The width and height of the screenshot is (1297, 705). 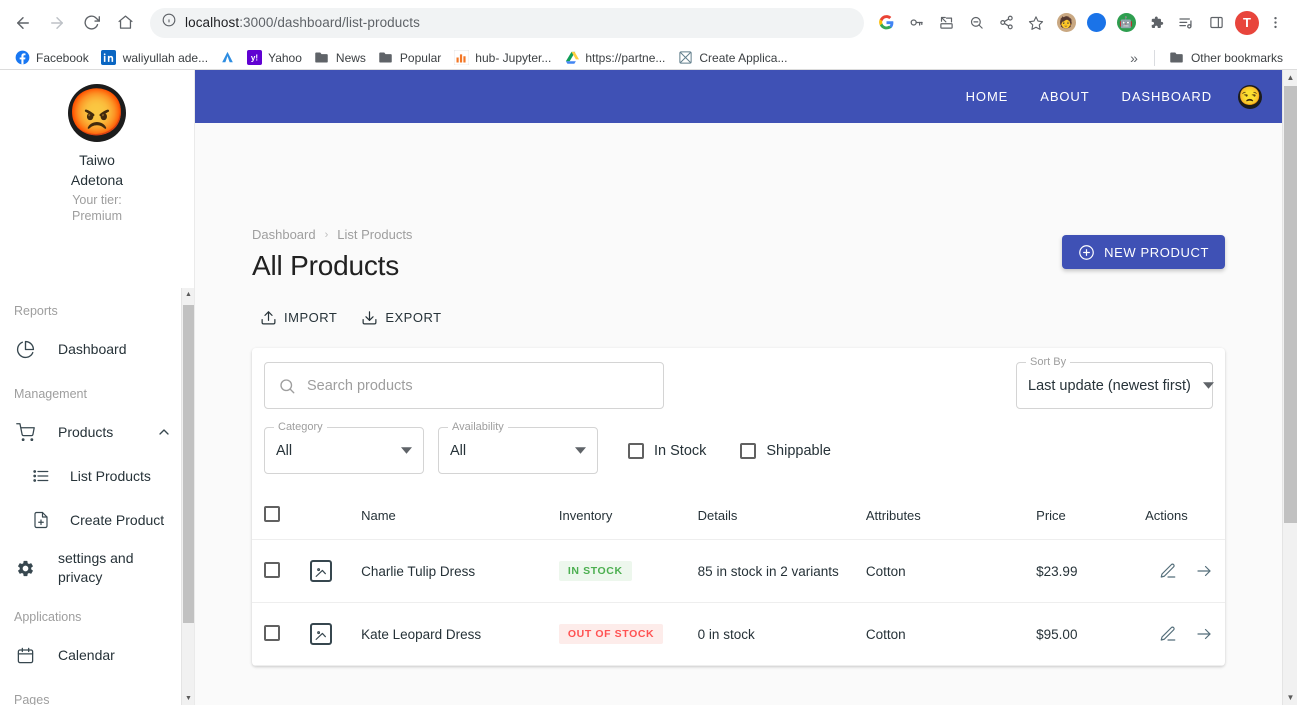 What do you see at coordinates (91, 568) in the screenshot?
I see `sidebar-item-settings-and-privacy: settings and privacy` at bounding box center [91, 568].